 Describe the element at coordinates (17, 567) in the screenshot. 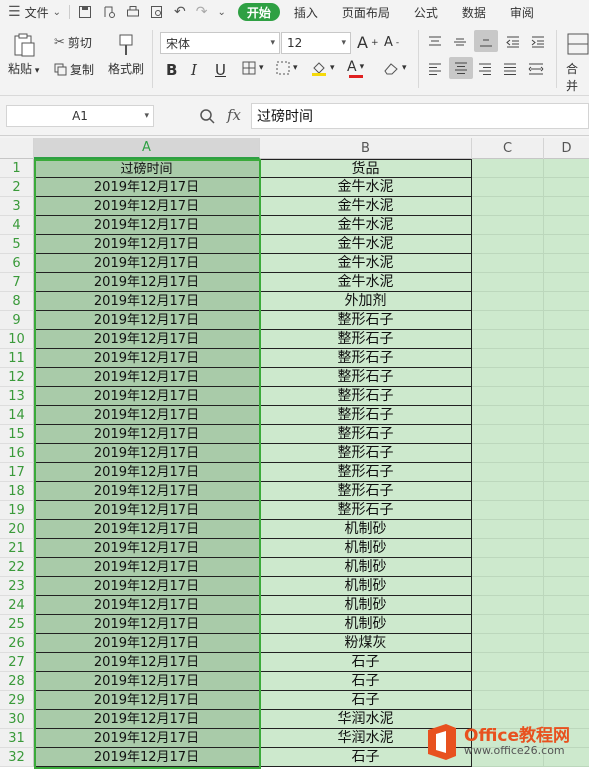

I see `row-number: 22` at that location.